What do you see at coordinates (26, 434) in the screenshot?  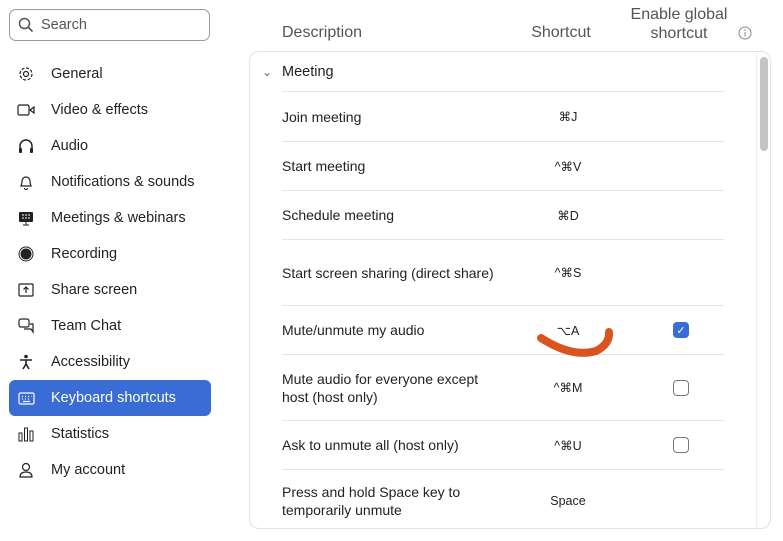 I see `statistics-icon` at bounding box center [26, 434].